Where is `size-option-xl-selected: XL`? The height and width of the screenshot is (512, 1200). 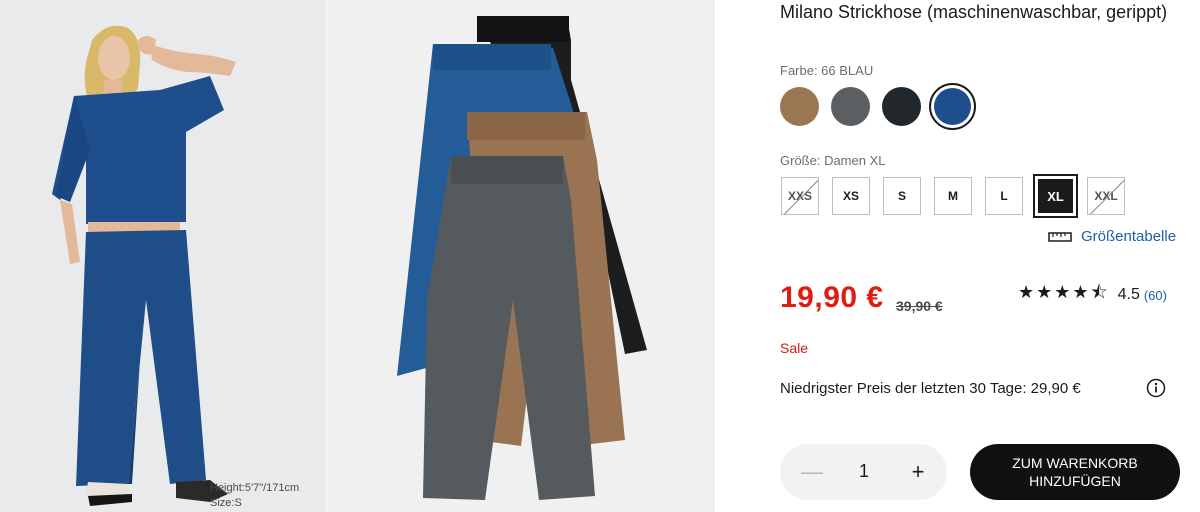
size-option-xl-selected: XL is located at coordinates (1055, 196).